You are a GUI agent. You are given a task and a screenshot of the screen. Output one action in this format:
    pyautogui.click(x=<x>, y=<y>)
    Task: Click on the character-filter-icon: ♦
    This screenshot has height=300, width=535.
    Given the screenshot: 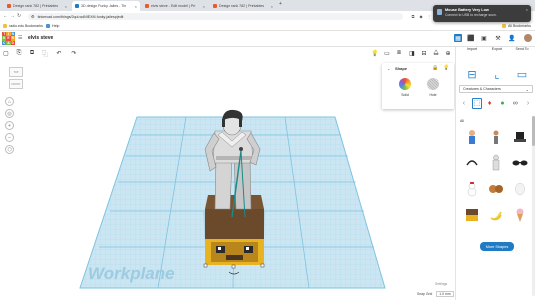 What is the action you would take?
    pyautogui.click(x=490, y=103)
    